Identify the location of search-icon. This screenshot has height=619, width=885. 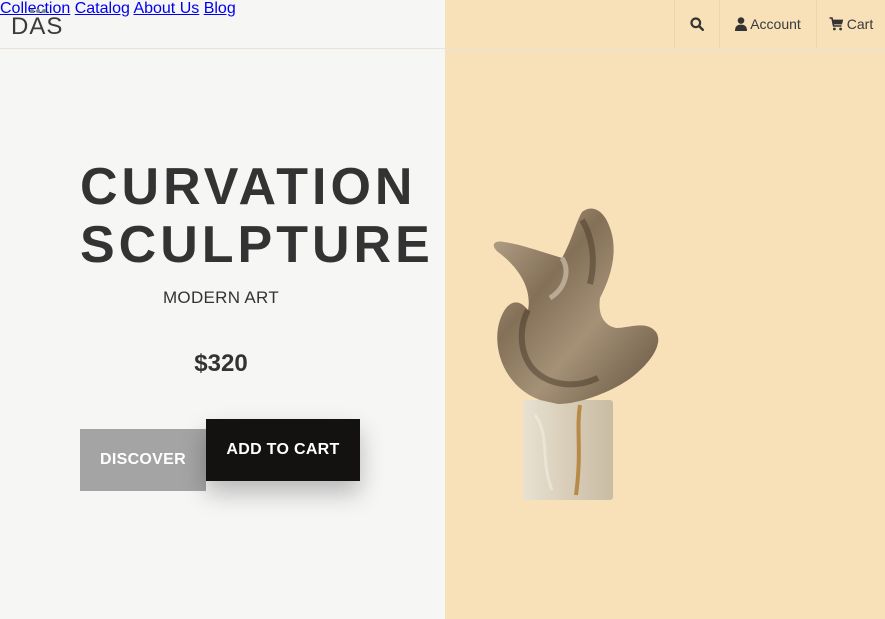
(697, 24).